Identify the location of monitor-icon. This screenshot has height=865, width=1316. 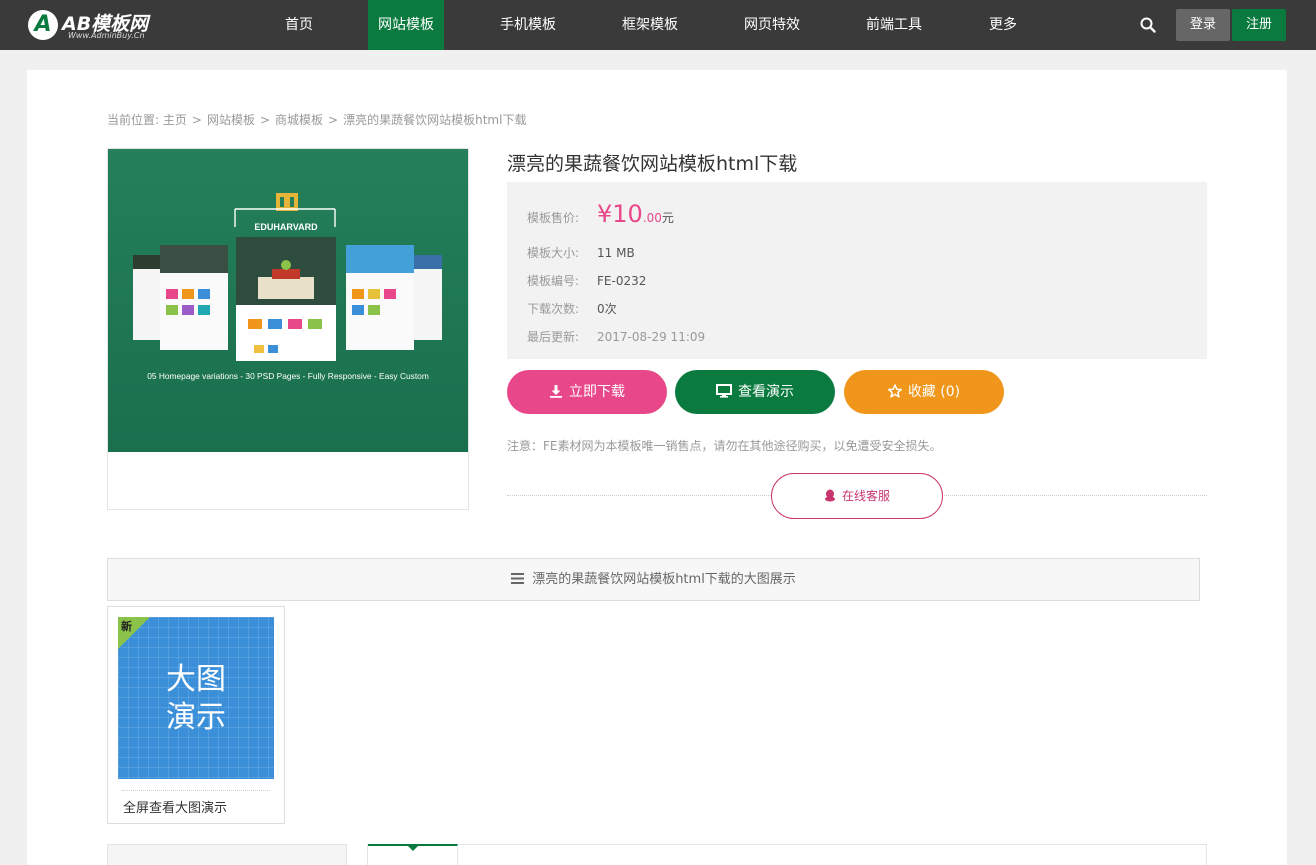
(724, 390).